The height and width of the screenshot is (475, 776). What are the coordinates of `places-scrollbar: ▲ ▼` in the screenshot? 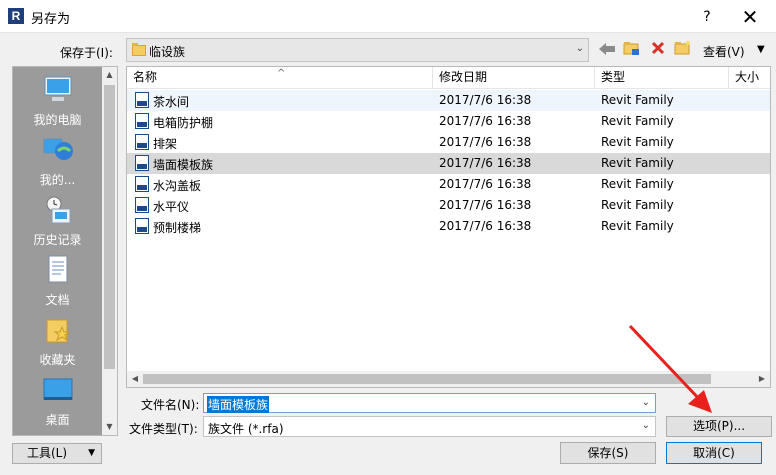 It's located at (109, 251).